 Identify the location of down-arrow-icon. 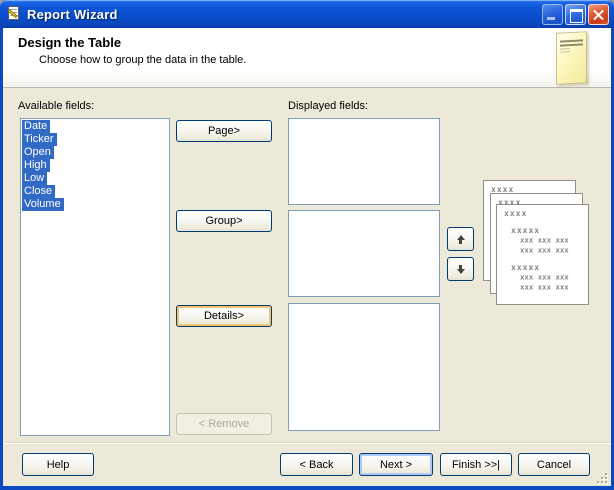
(460, 271).